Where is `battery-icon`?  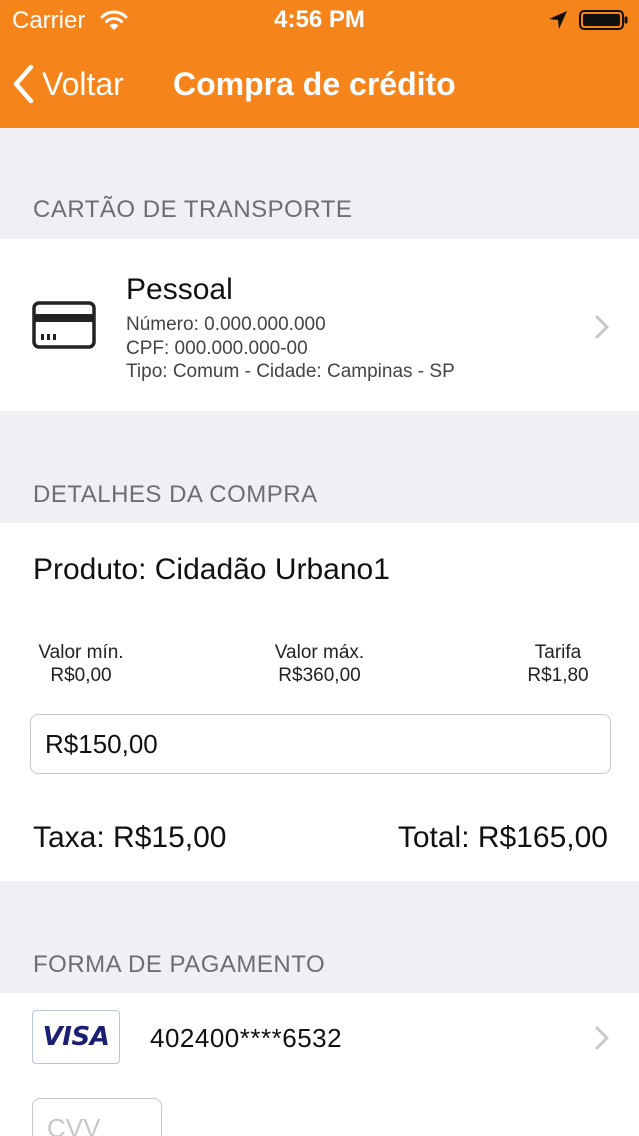 battery-icon is located at coordinates (603, 20).